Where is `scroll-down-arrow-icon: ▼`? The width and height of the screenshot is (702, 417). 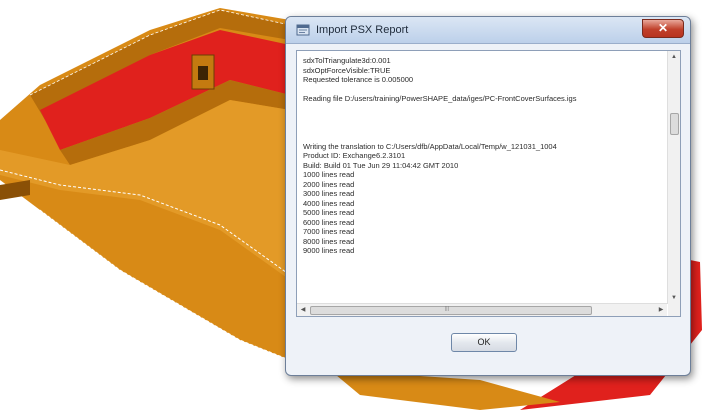 scroll-down-arrow-icon: ▼ is located at coordinates (674, 298).